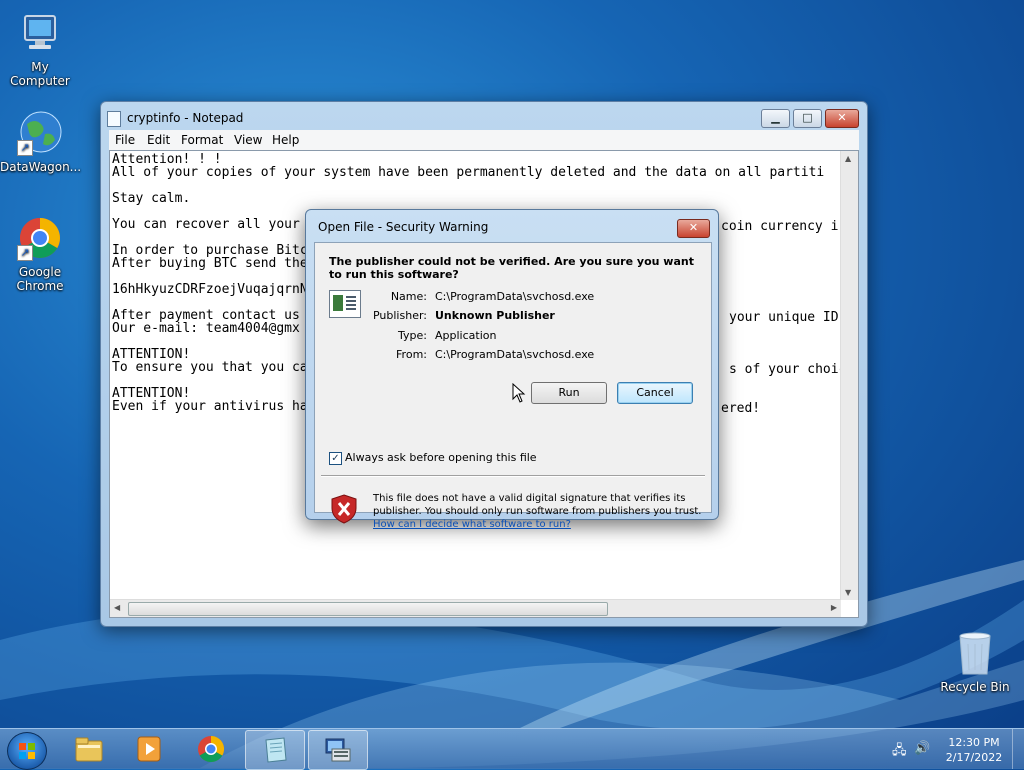  I want to click on desktop-icon-label: My Computer, so click(40, 74).